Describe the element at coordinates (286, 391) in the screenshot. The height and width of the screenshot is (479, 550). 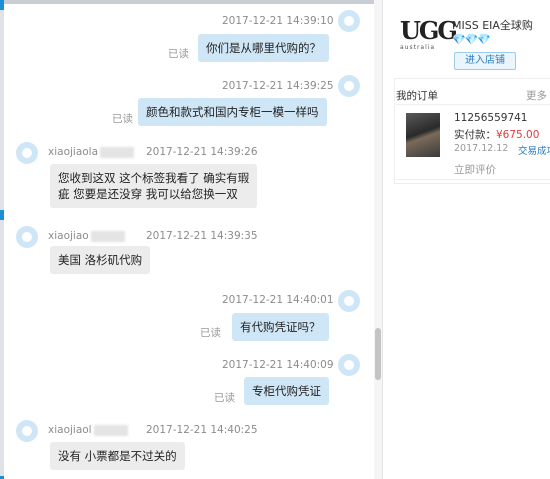
I see `message-bubble-sent: 专柜代购凭证` at that location.